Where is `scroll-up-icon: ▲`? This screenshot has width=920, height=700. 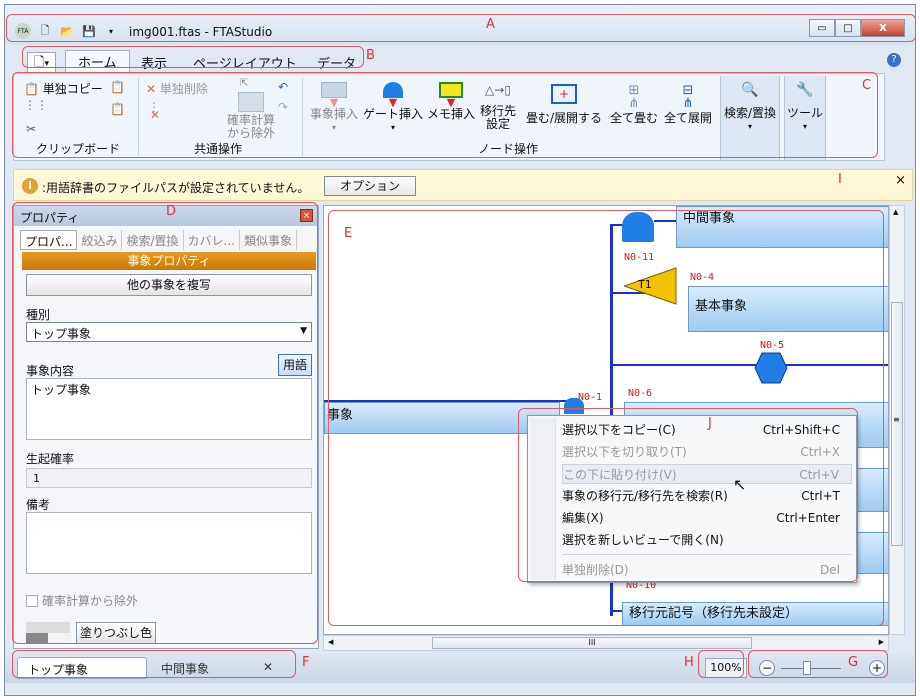
scroll-up-icon: ▲ is located at coordinates (895, 212).